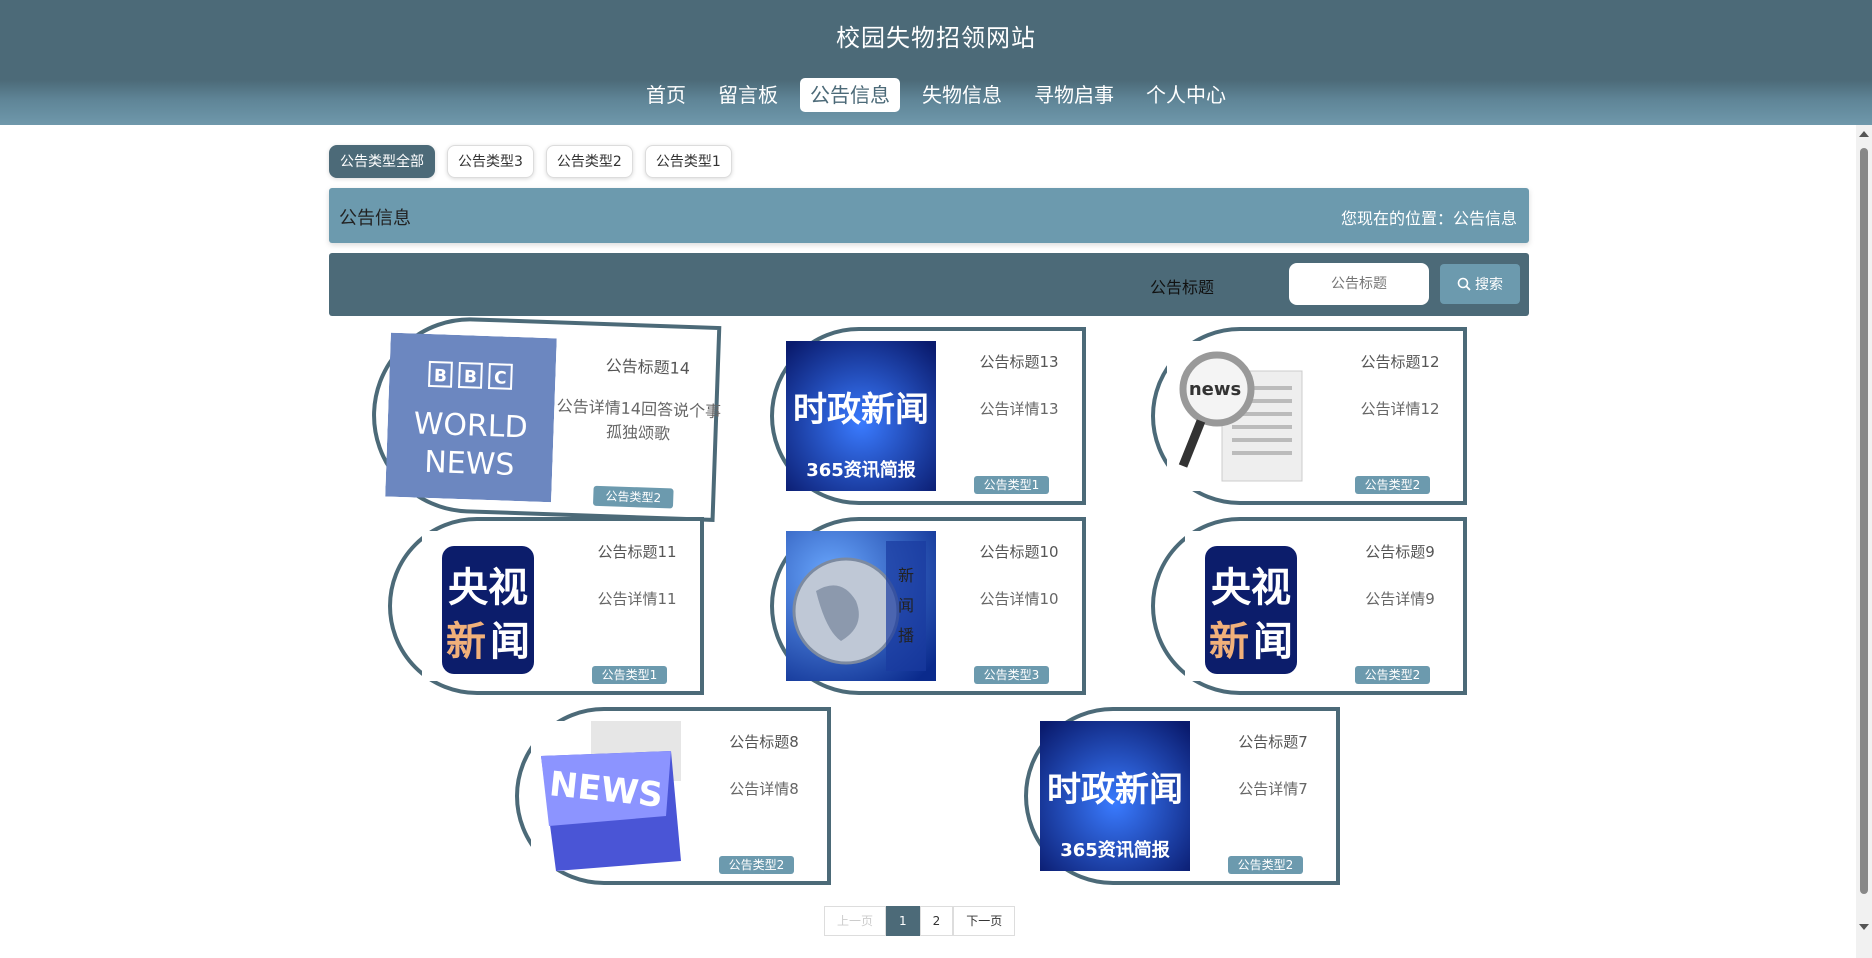 The image size is (1872, 958). What do you see at coordinates (1019, 552) in the screenshot?
I see `card-title: 公告标题10` at bounding box center [1019, 552].